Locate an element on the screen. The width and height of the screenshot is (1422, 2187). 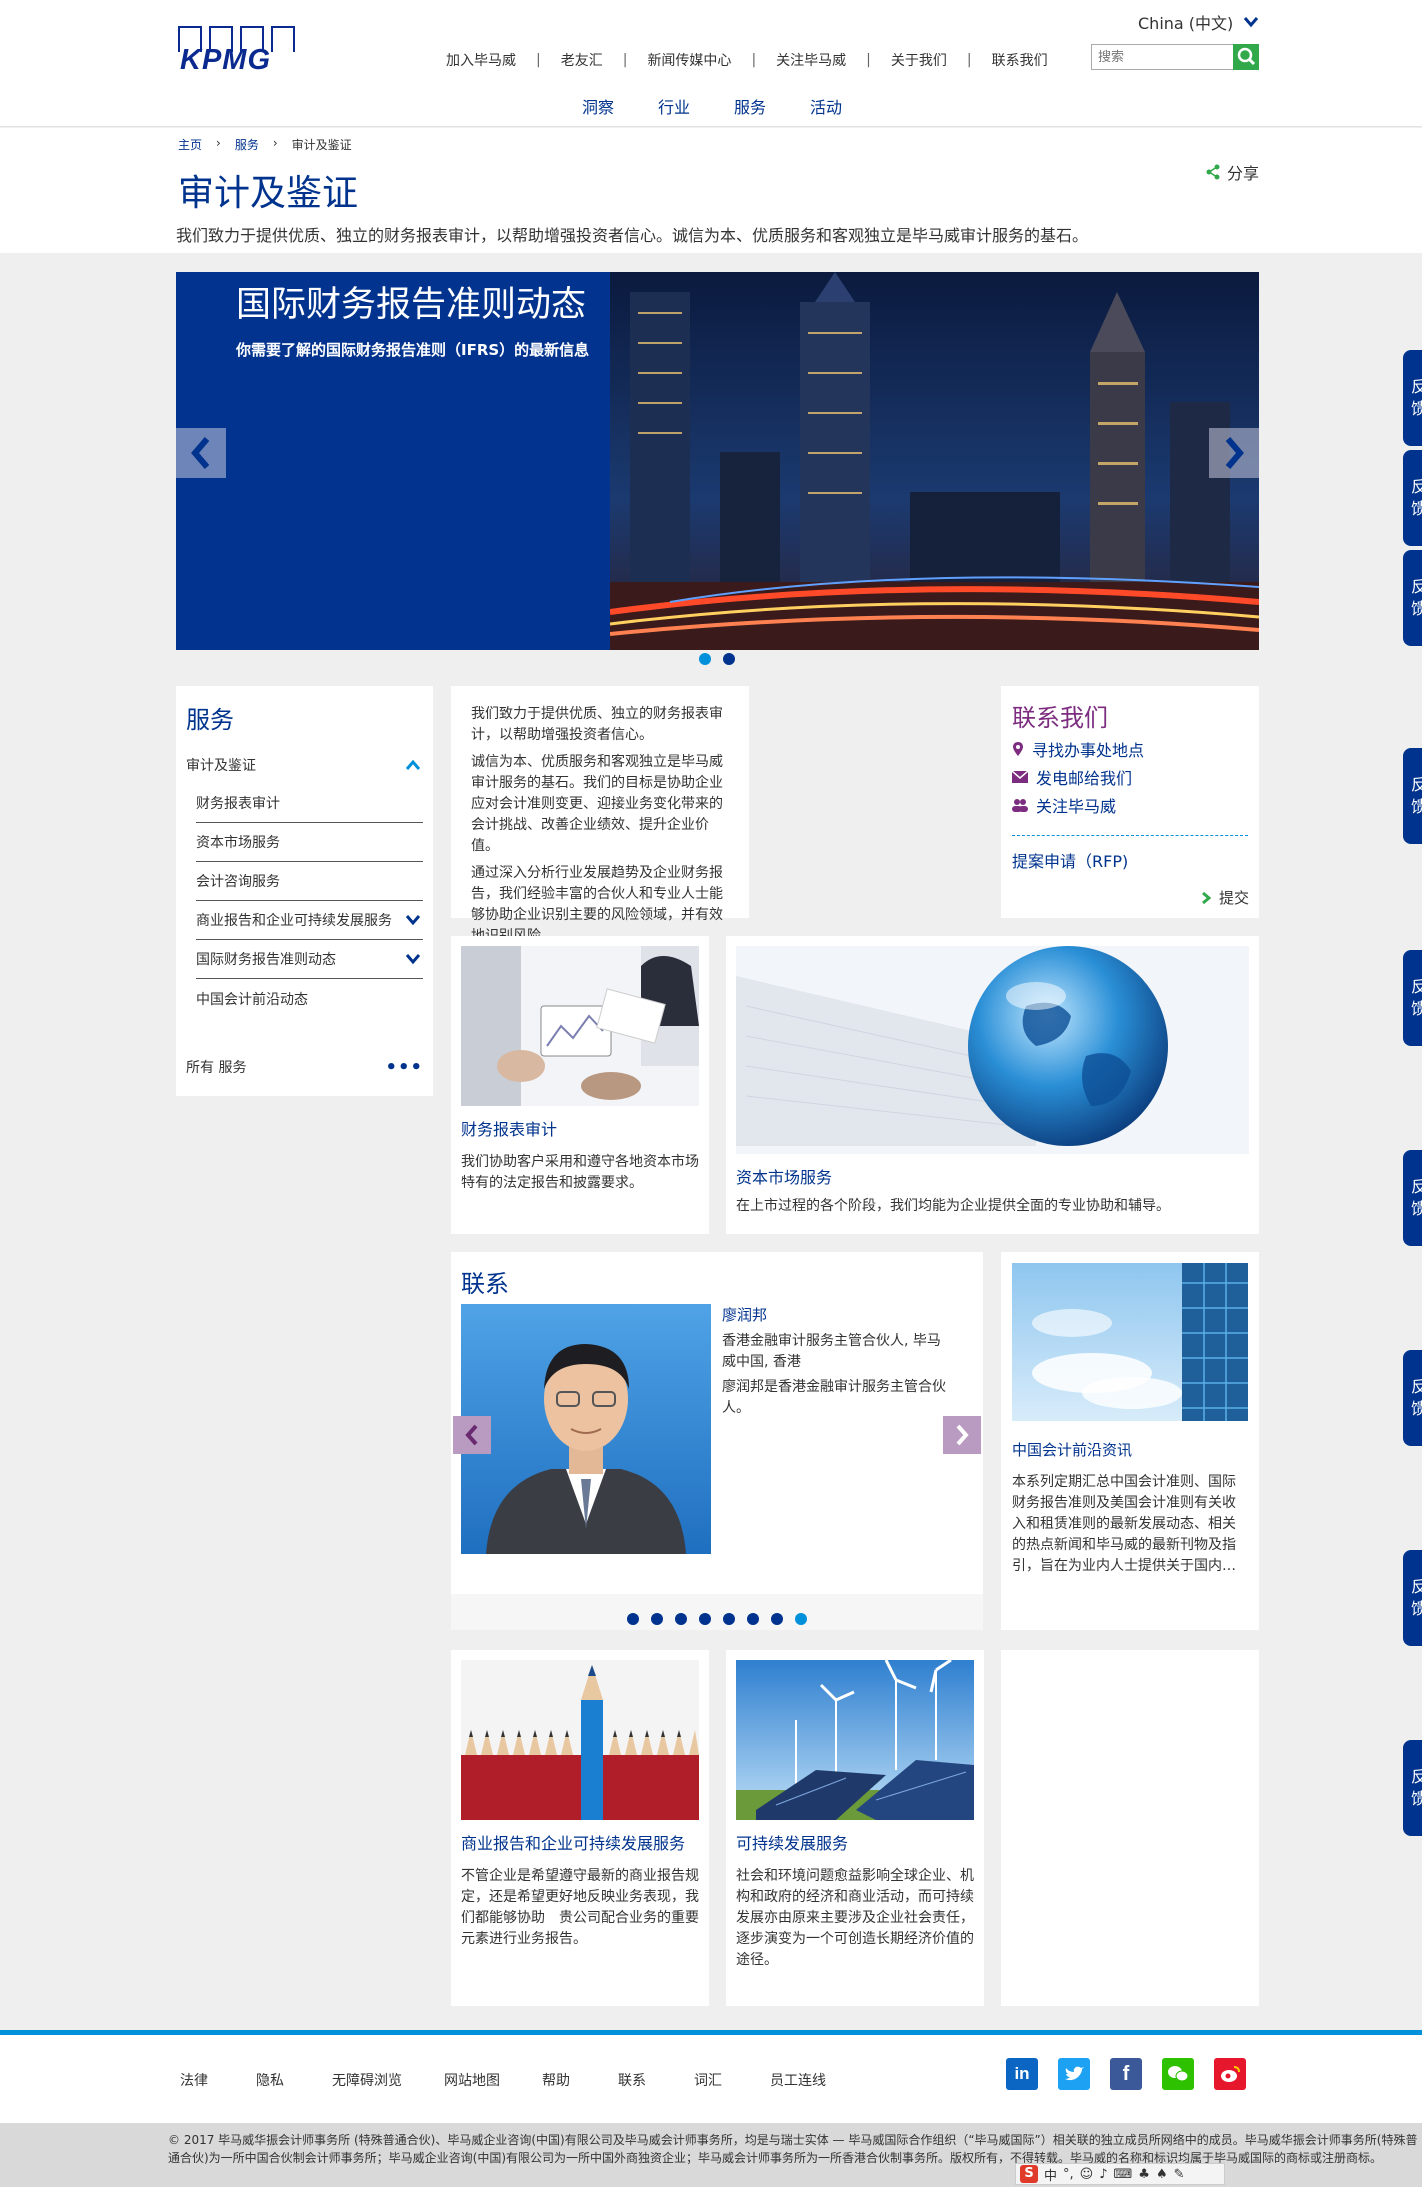
capital-text: 在上市过程的各个阶段，我们均能为企业提供全面的专业协助和辅导。 is located at coordinates (953, 1206).